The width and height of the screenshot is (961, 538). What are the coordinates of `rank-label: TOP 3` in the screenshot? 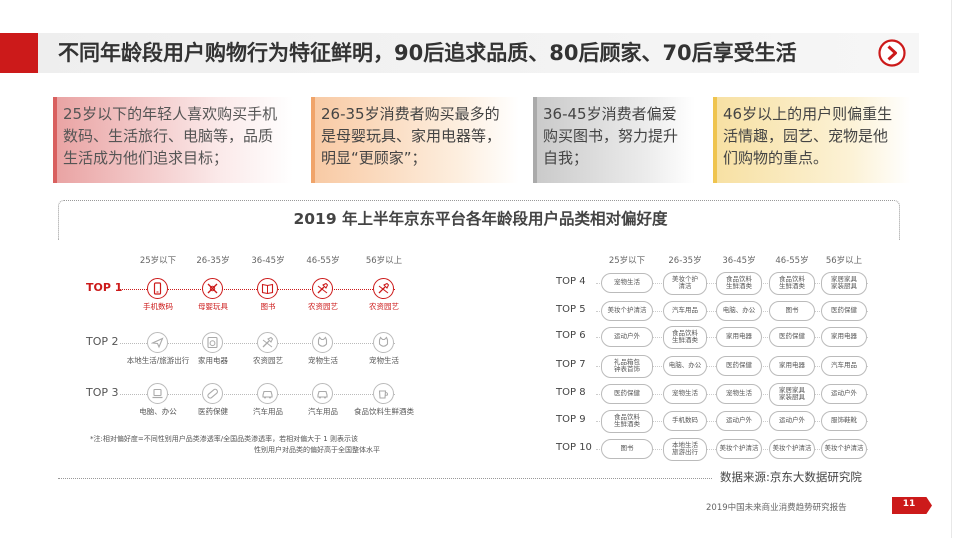 It's located at (102, 392).